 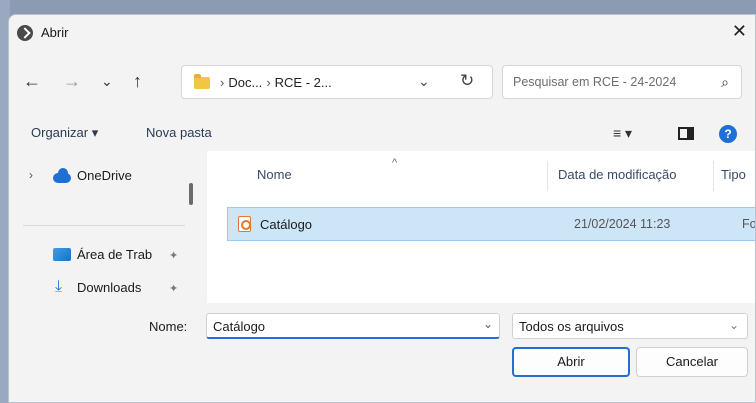 I want to click on file-row: Catálogo 21/02/2024 11:23 Foxit, so click(x=491, y=224).